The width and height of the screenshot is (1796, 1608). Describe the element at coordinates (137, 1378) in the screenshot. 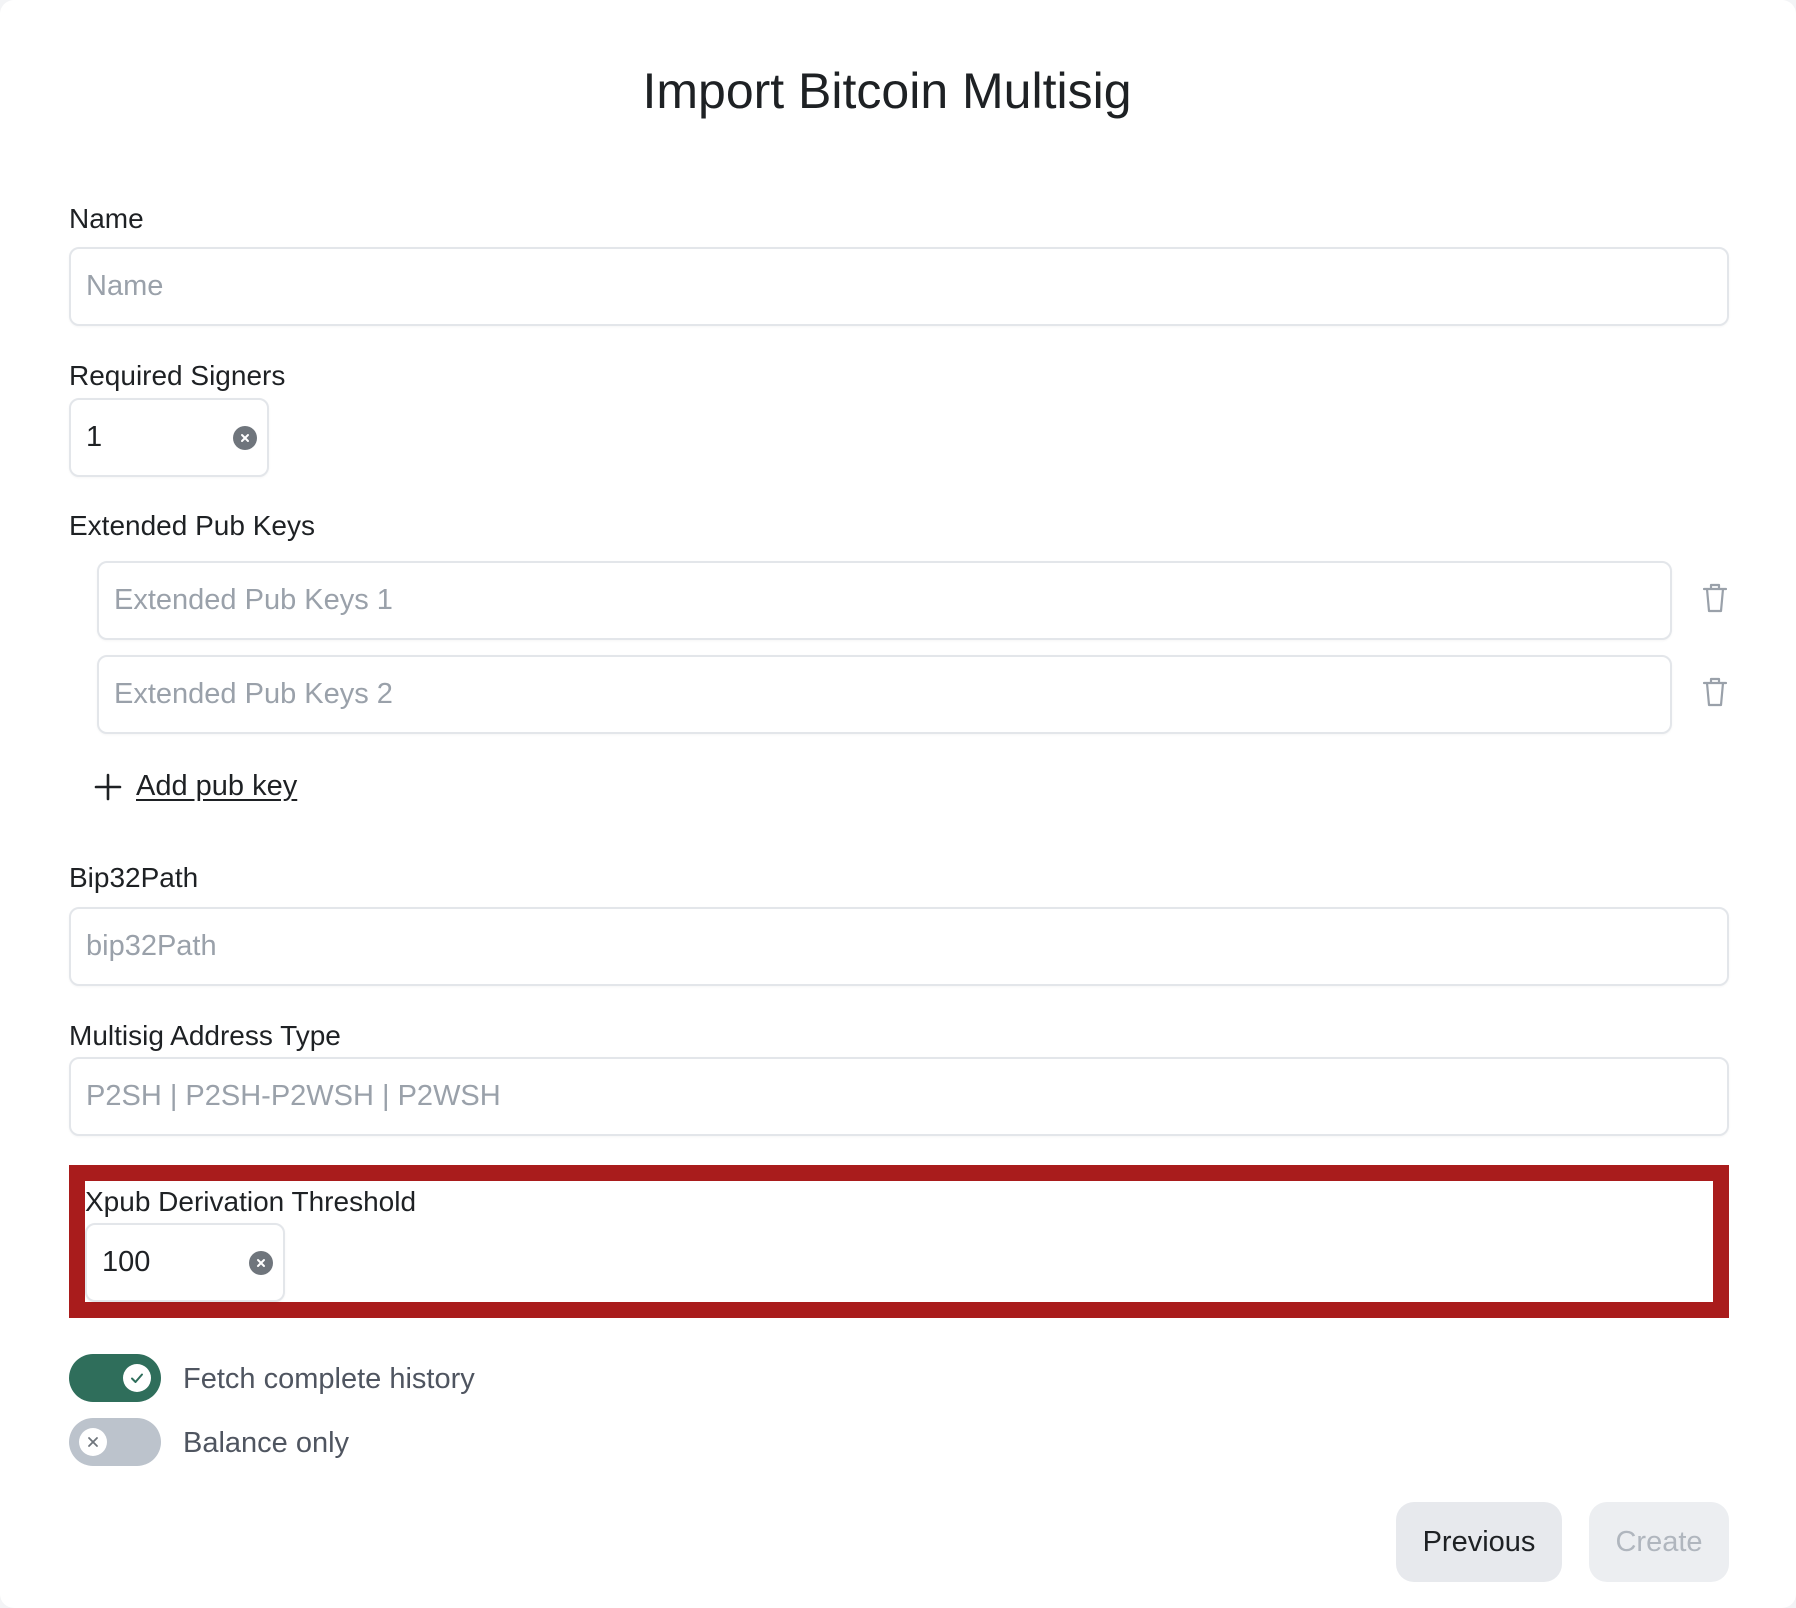

I see `check-icon` at that location.